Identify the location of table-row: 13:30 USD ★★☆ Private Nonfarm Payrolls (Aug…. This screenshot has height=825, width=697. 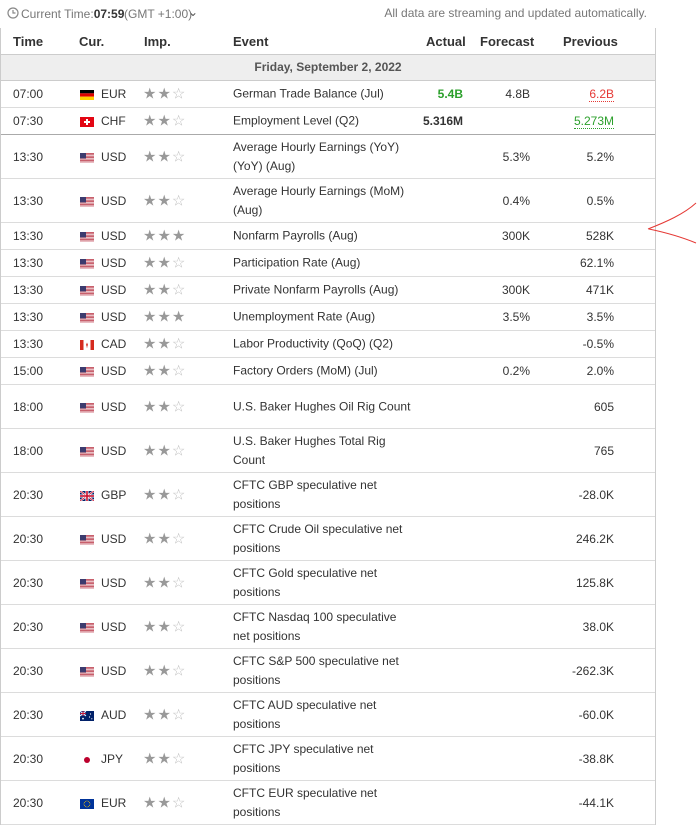
(328, 290).